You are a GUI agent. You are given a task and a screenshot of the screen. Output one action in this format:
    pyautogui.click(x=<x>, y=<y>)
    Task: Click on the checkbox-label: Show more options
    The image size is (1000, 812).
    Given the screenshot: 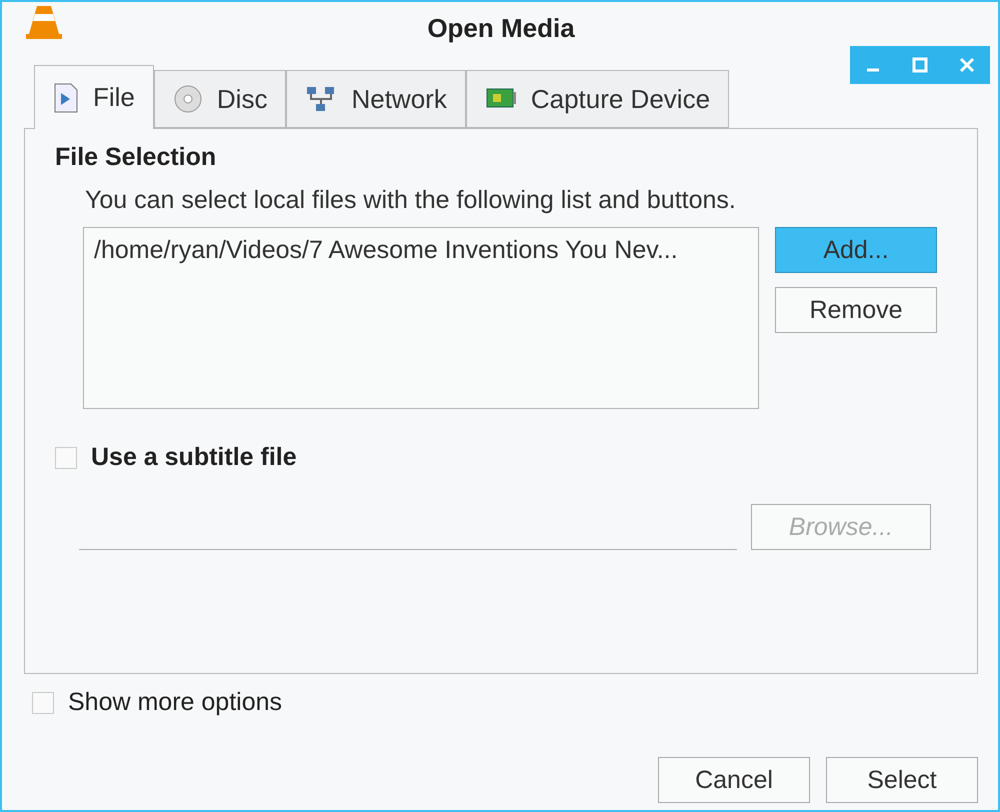 What is the action you would take?
    pyautogui.click(x=175, y=702)
    